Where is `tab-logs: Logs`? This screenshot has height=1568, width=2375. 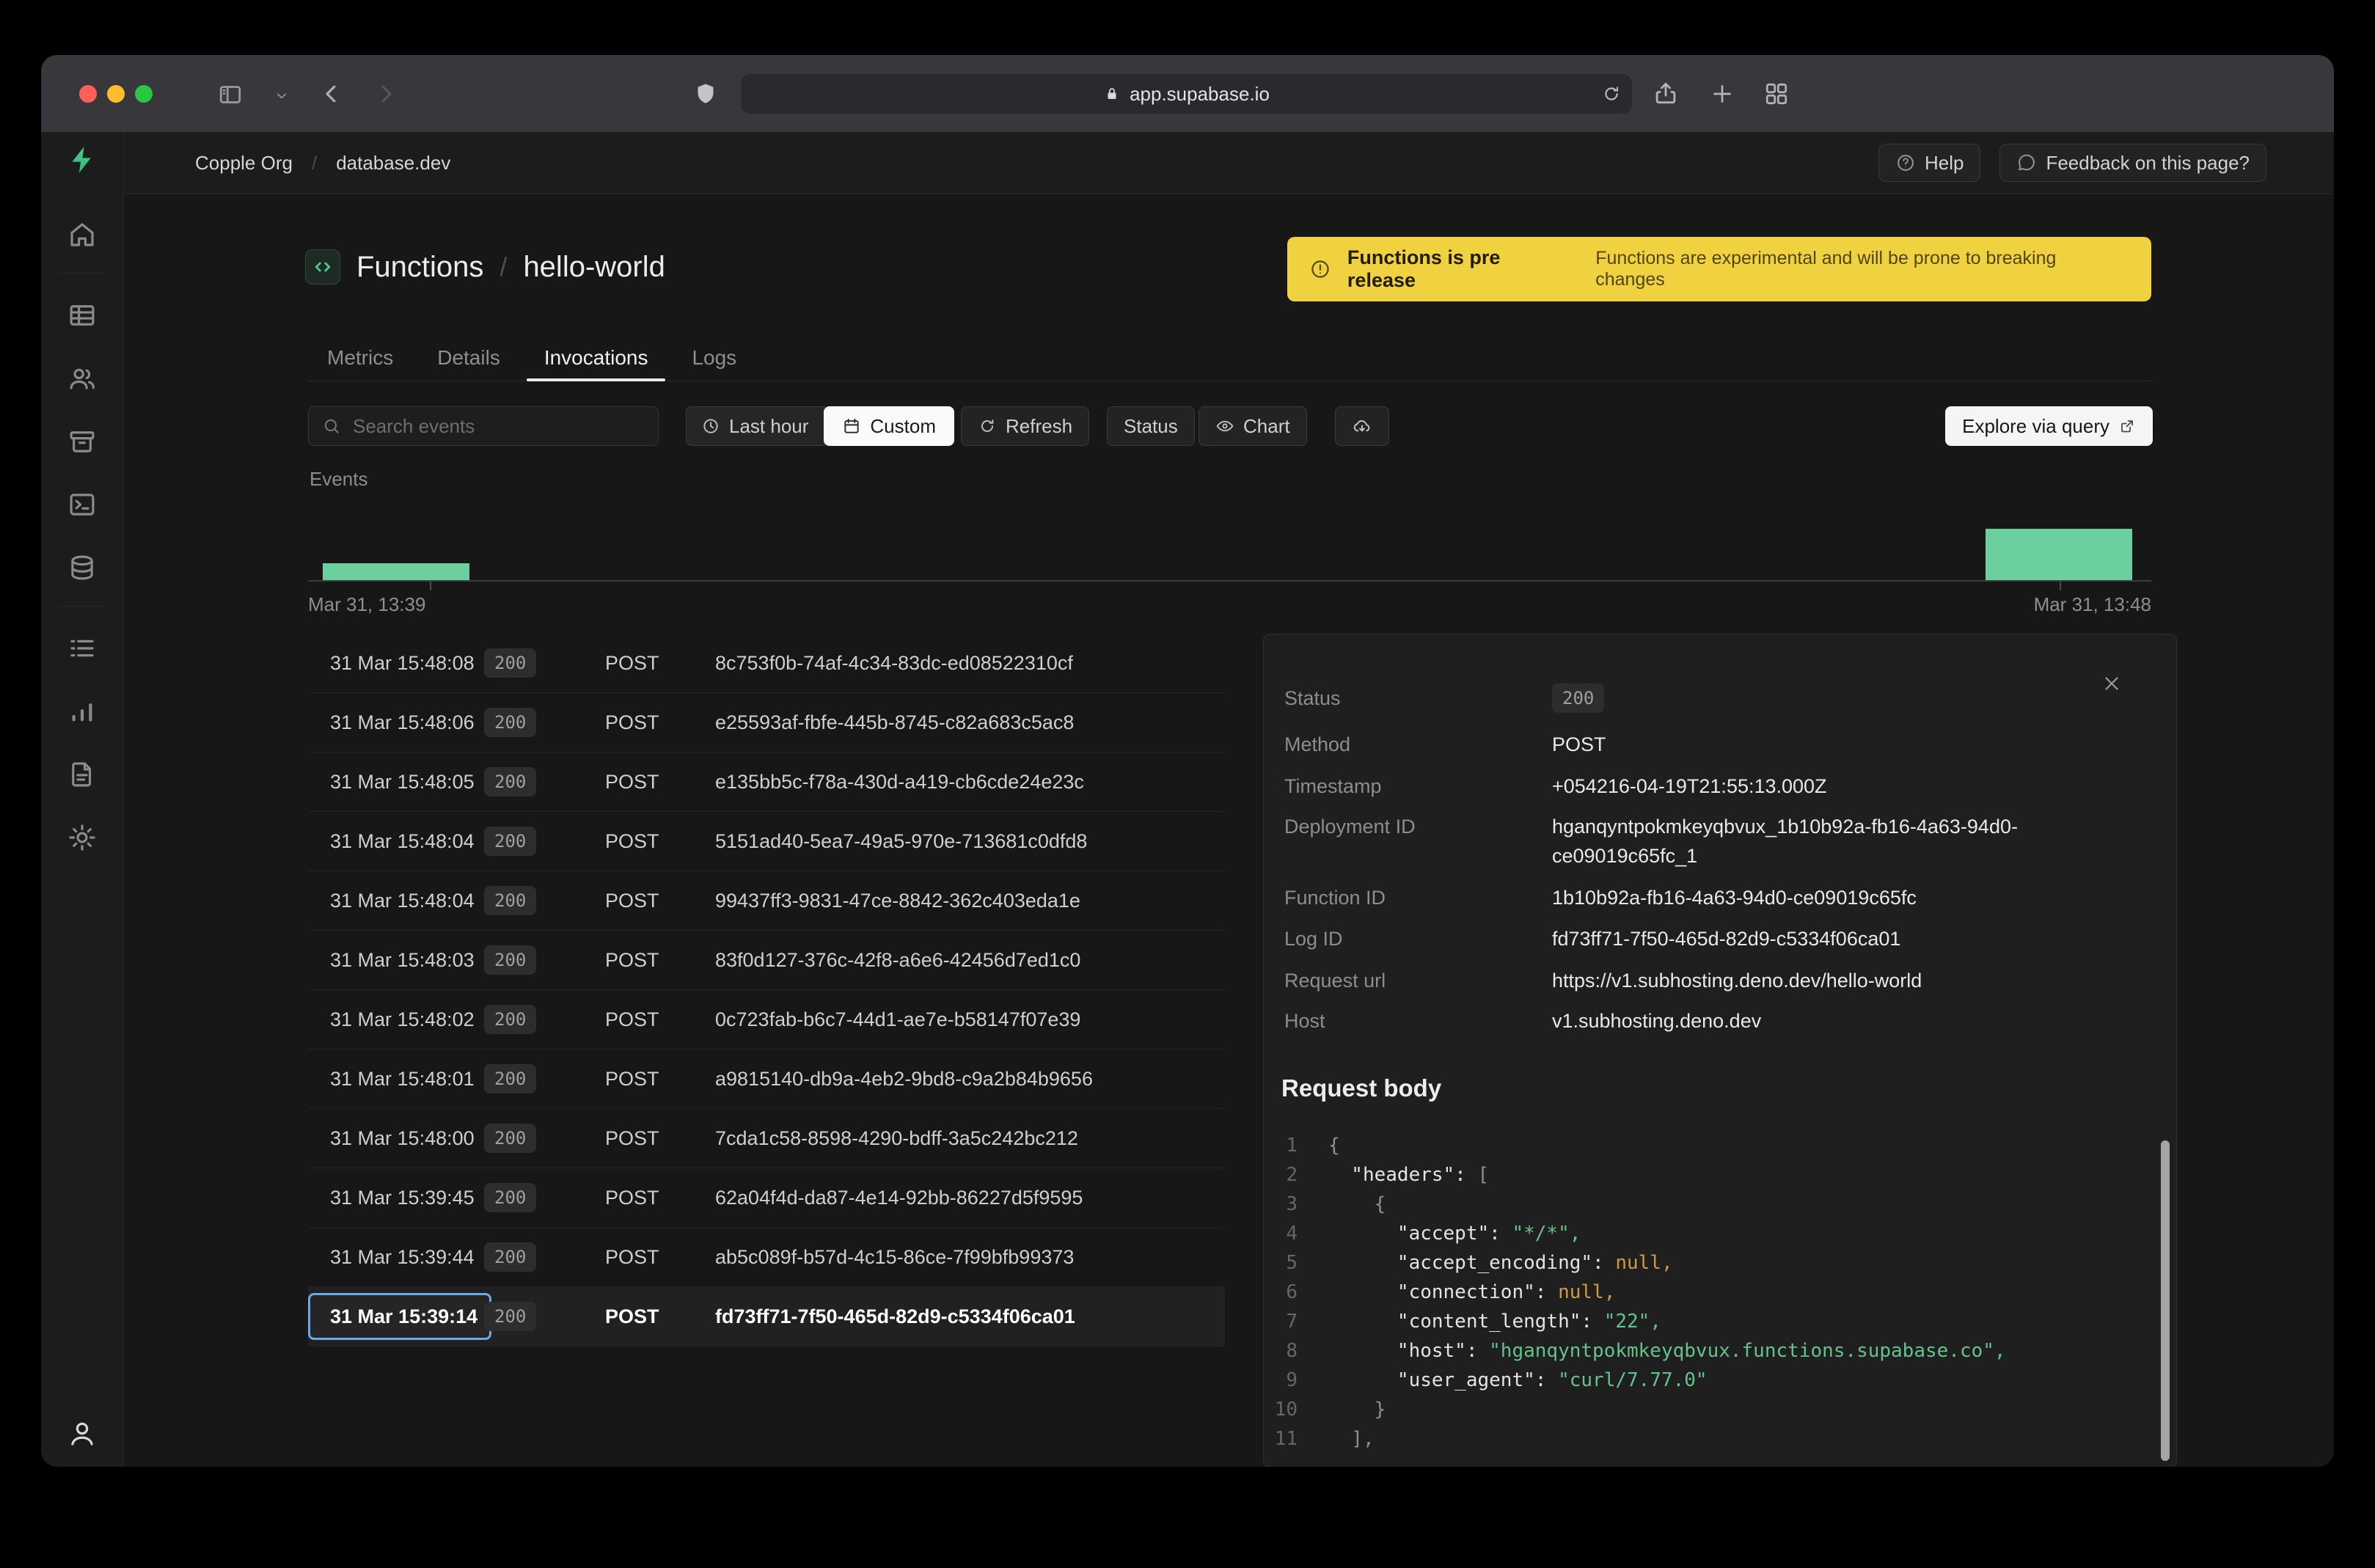
tab-logs: Logs is located at coordinates (714, 357).